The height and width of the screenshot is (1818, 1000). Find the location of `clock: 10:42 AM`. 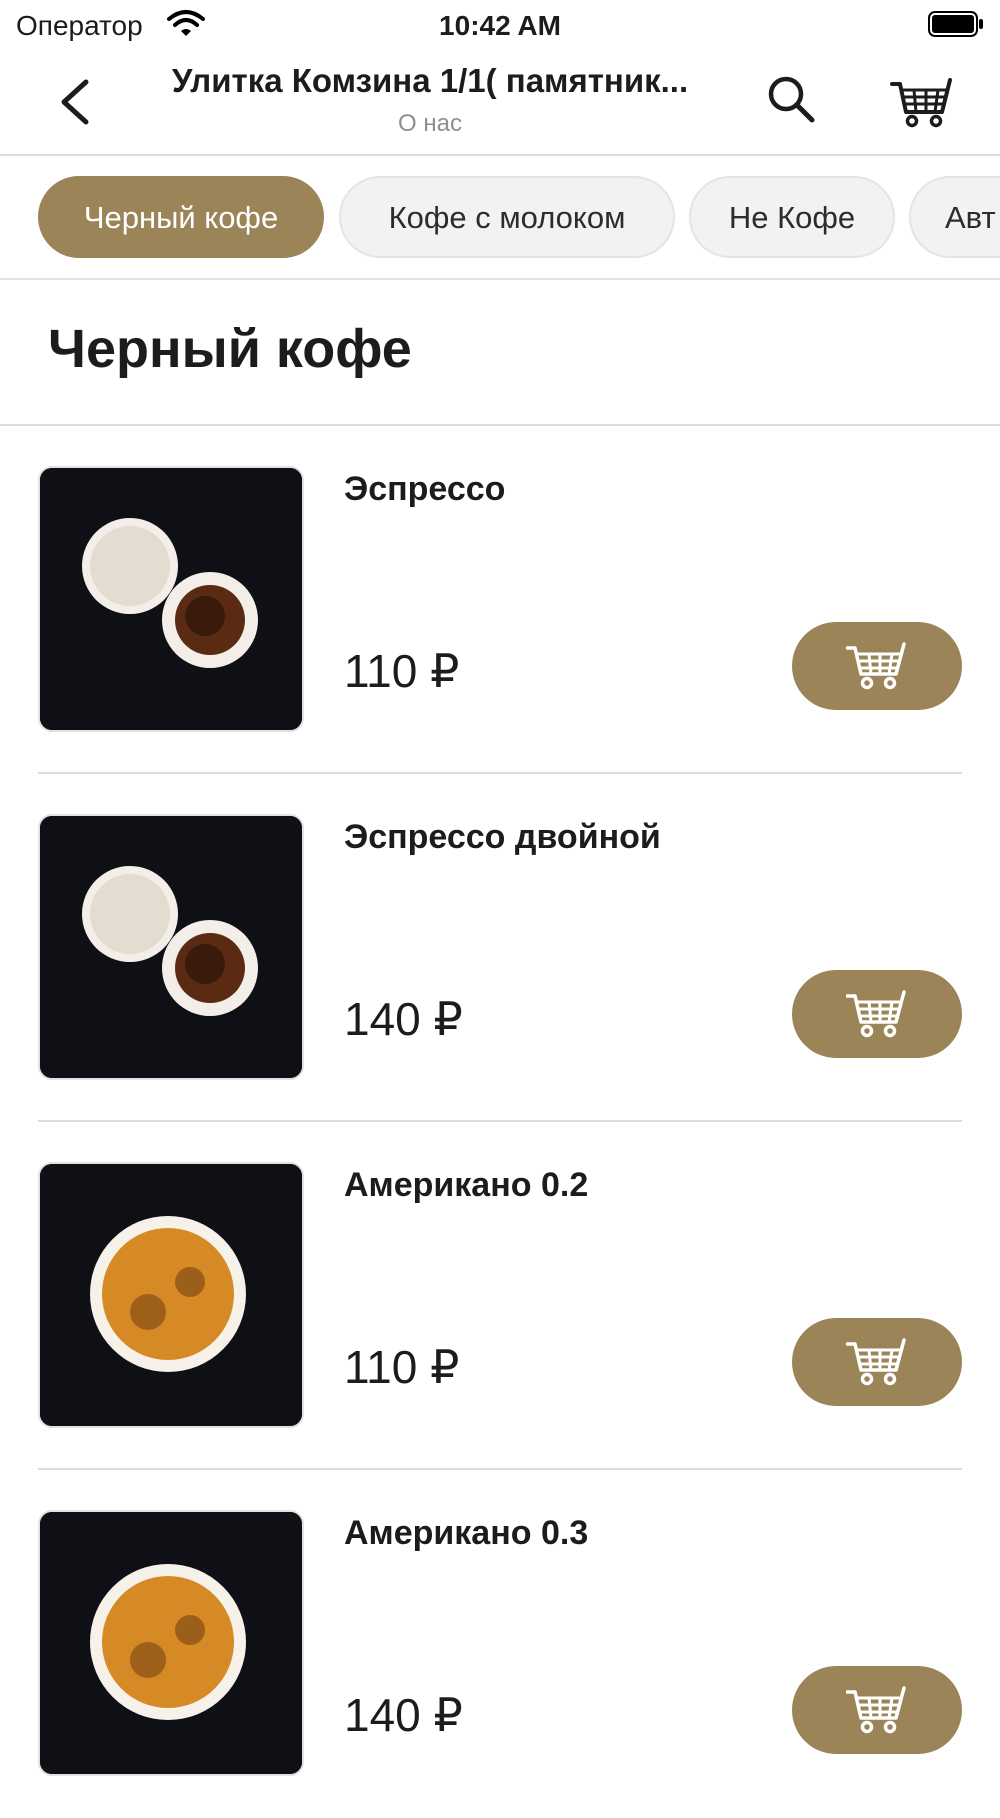

clock: 10:42 AM is located at coordinates (500, 25).